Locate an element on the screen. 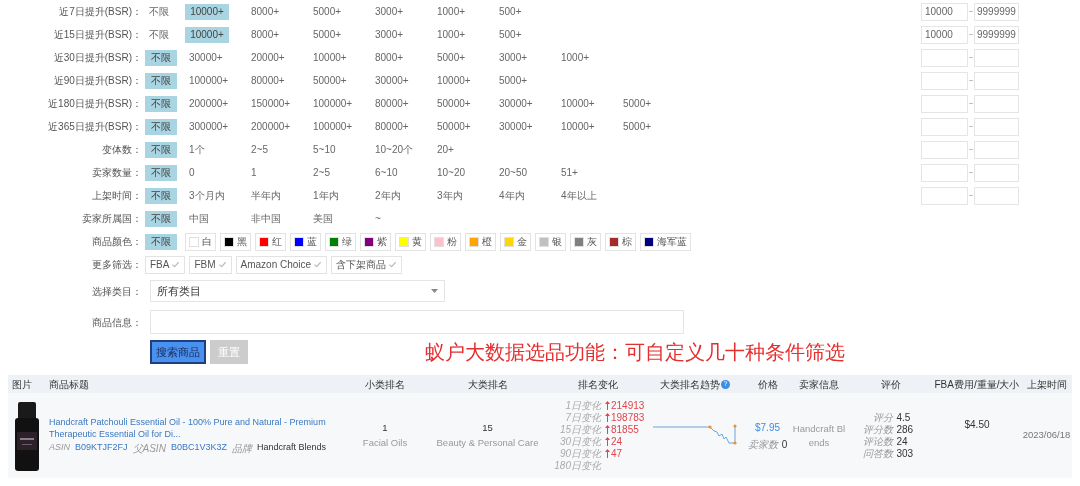 Image resolution: width=1080 pixels, height=486 pixels. filter-option: 2年内 is located at coordinates (400, 195).